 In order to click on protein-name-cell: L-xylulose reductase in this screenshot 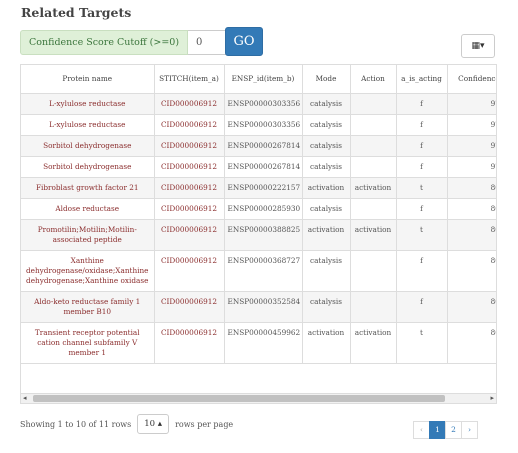, I will do `click(88, 125)`.